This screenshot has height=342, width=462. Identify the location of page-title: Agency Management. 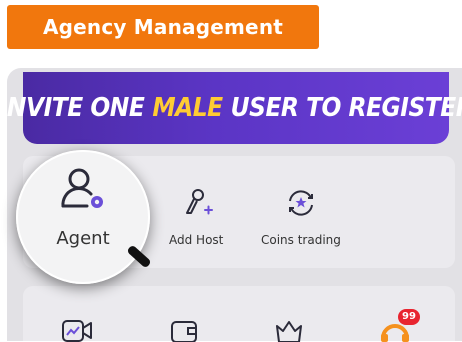
(163, 27).